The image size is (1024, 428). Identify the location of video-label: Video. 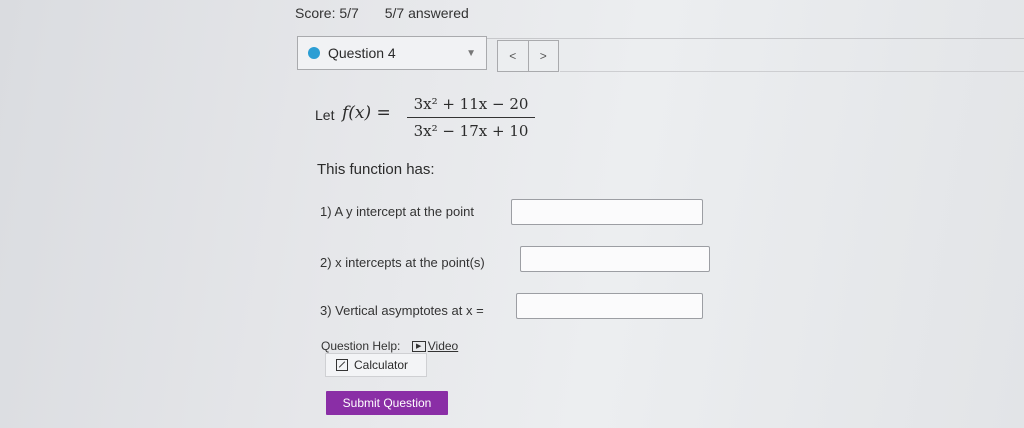
(443, 346).